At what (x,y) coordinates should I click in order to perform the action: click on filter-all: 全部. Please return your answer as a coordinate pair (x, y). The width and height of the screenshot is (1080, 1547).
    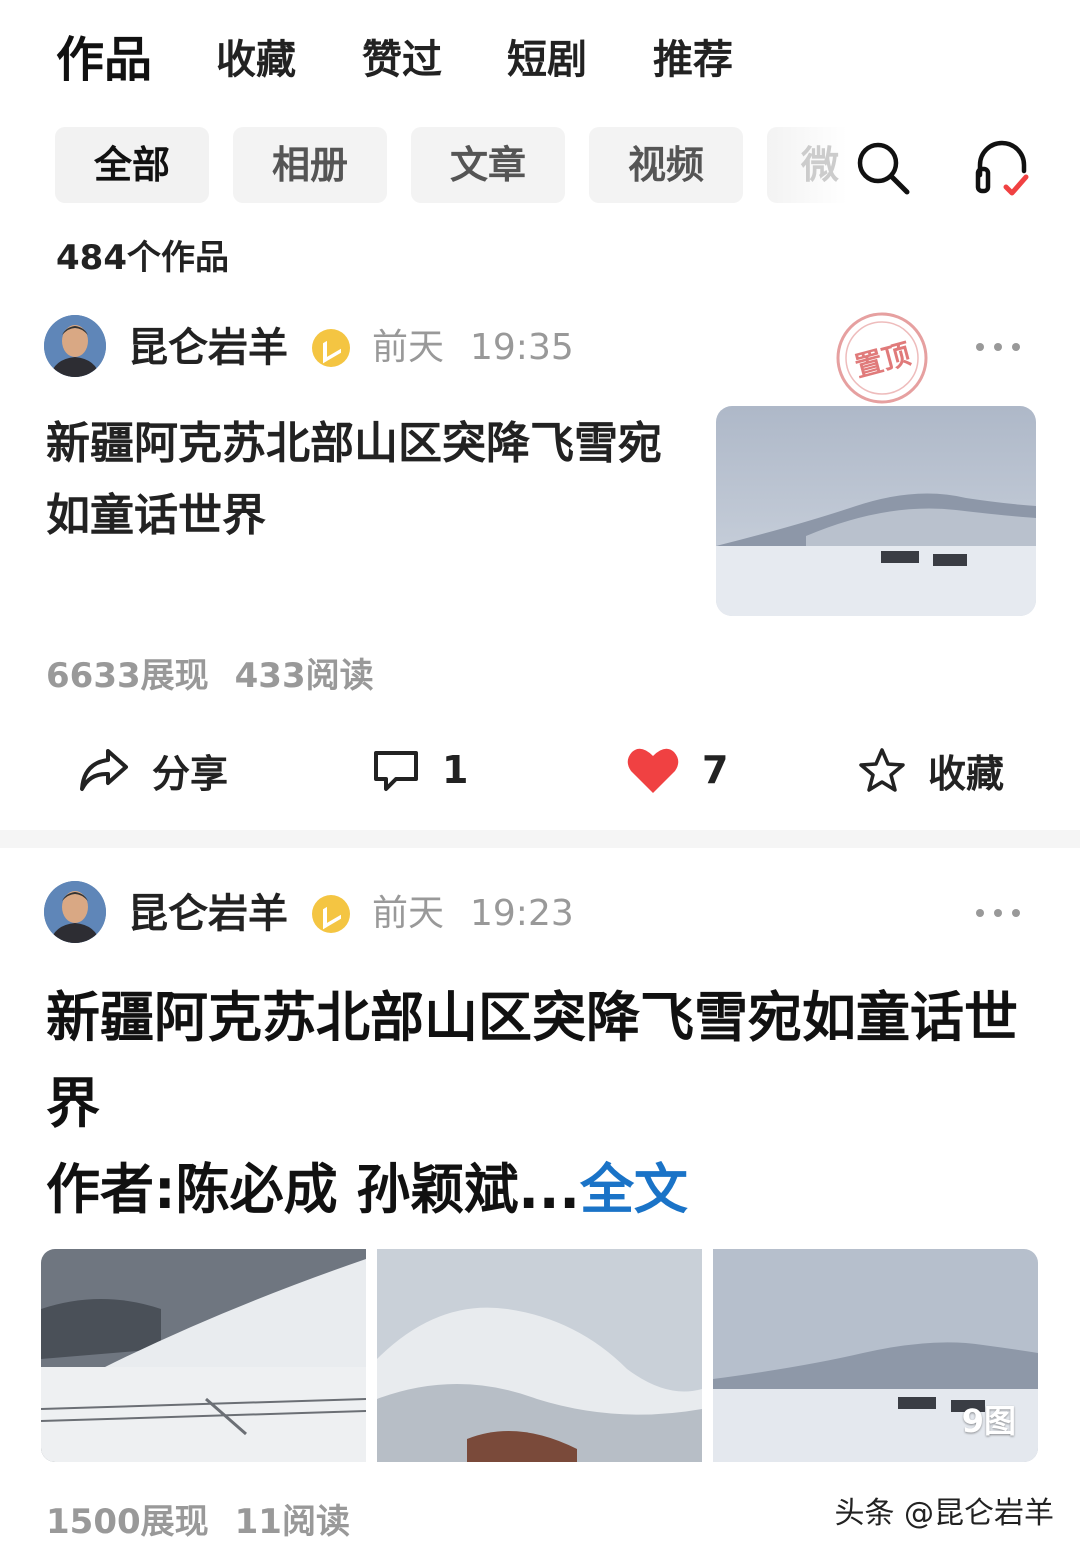
    Looking at the image, I should click on (132, 165).